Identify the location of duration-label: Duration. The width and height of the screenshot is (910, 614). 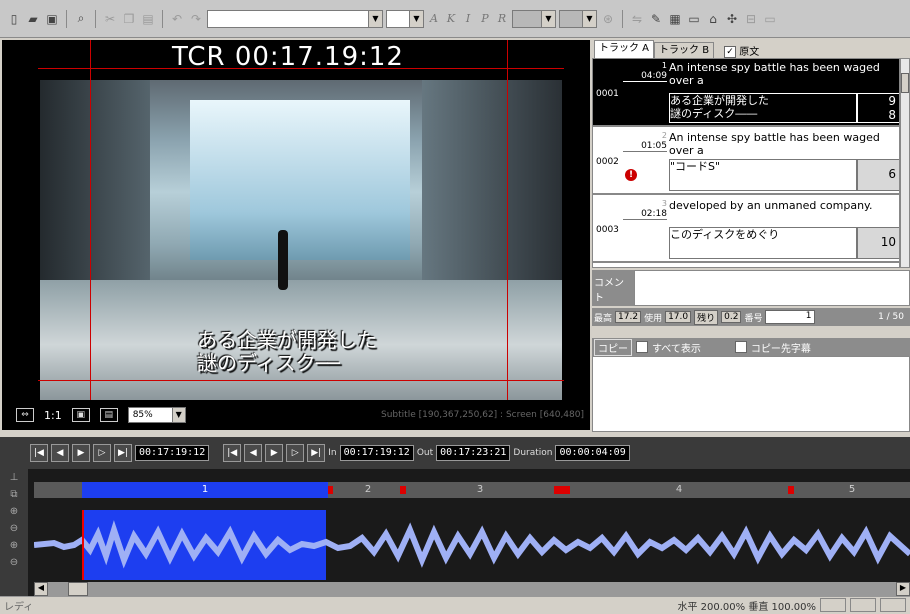
(533, 453).